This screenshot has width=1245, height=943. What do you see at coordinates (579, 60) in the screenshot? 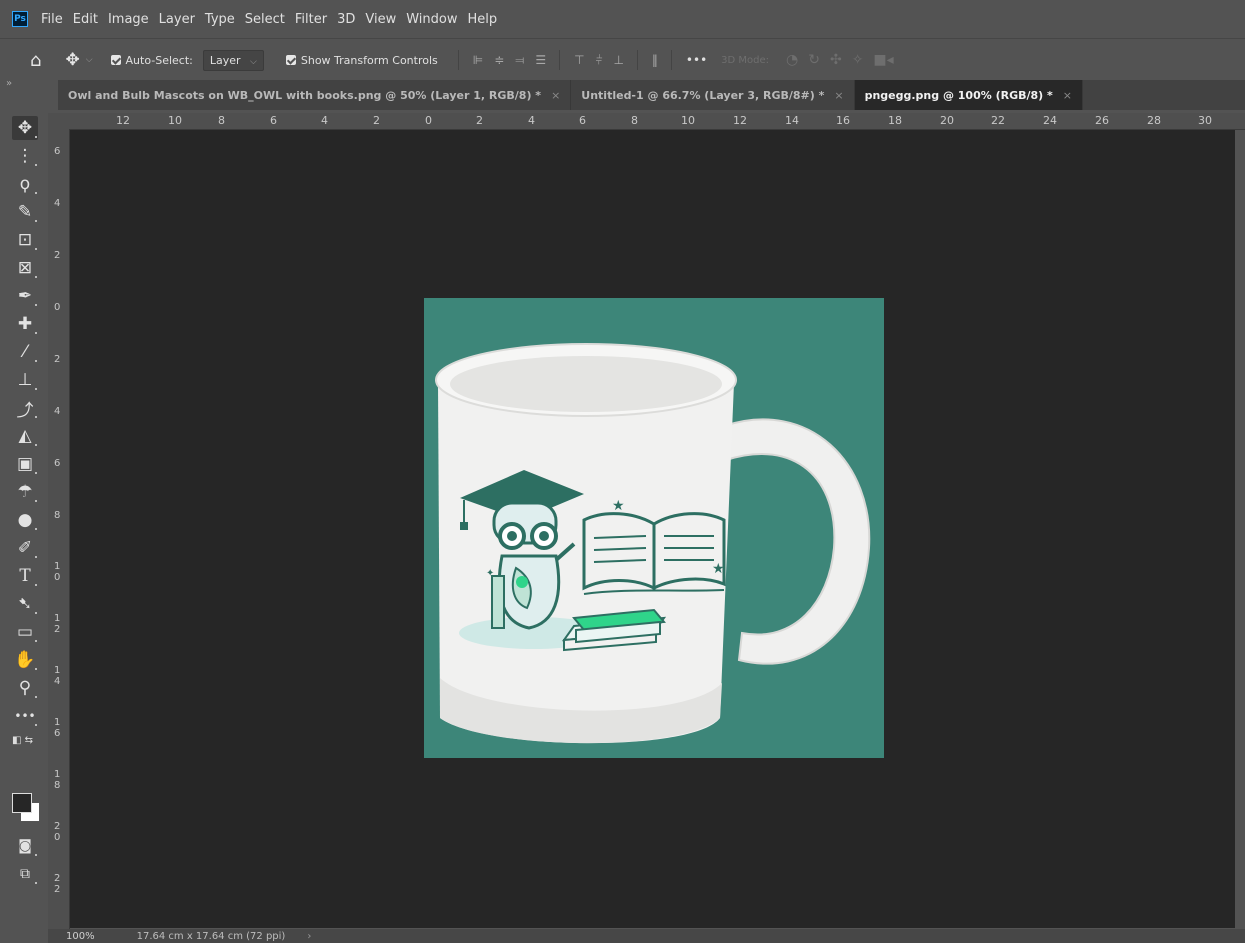
I see `align-top-edges-icon: ⊤` at bounding box center [579, 60].